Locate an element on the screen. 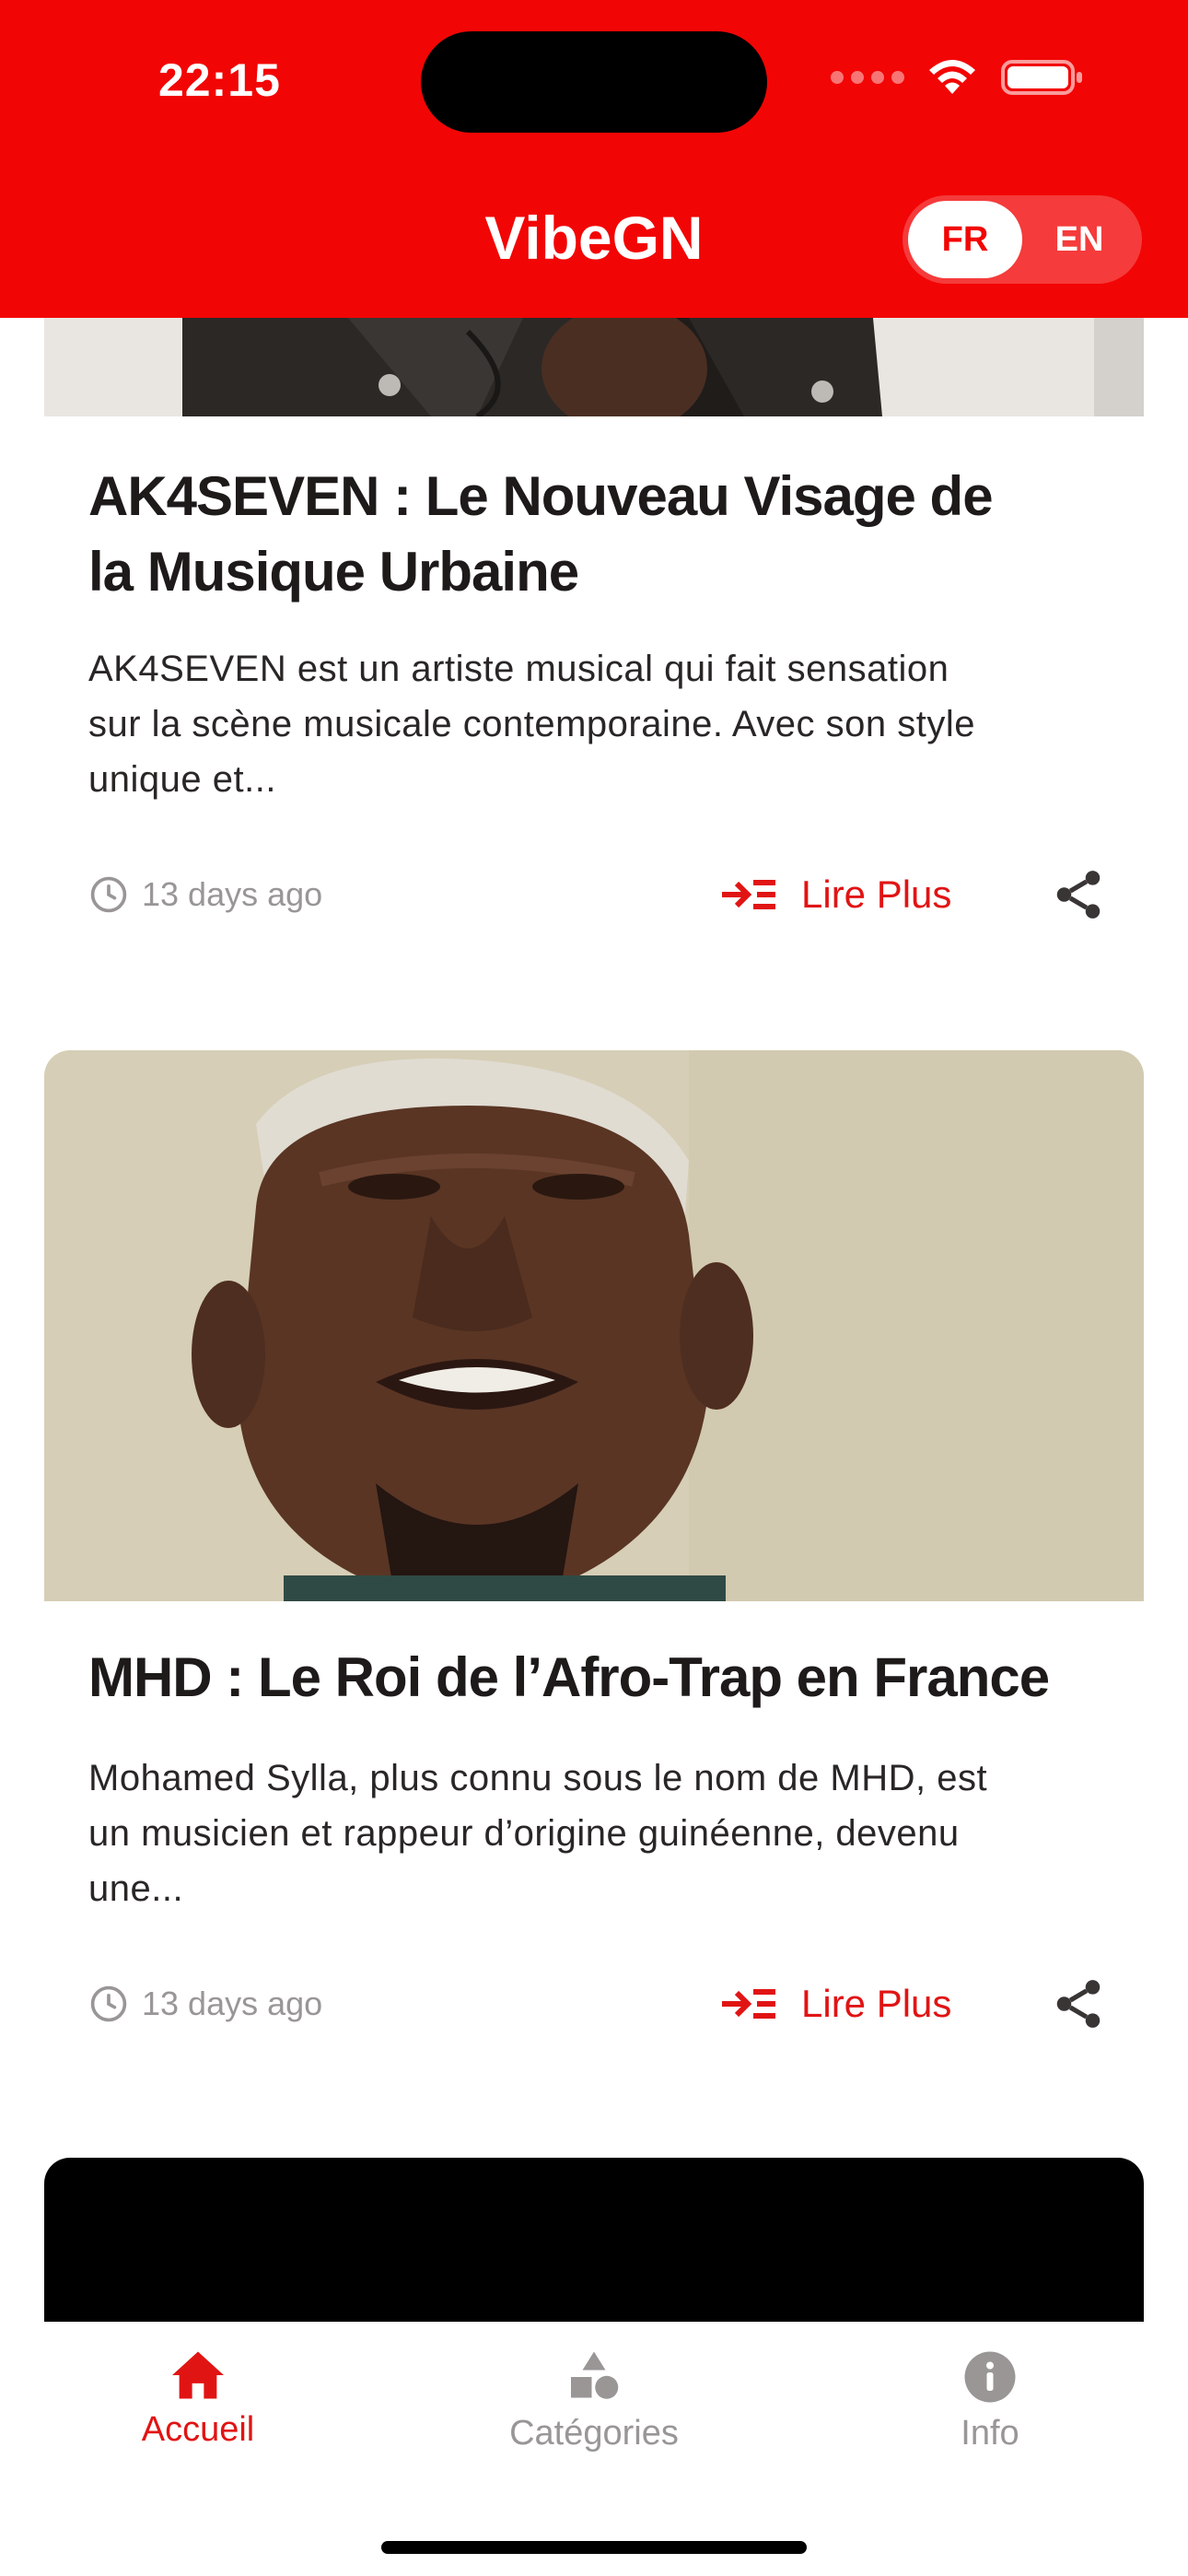  dynamic-island is located at coordinates (594, 82).